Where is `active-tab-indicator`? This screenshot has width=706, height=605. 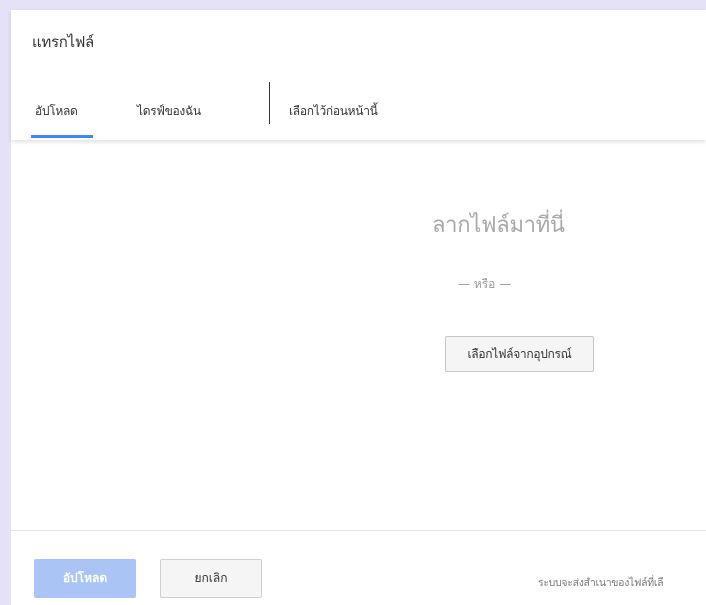 active-tab-indicator is located at coordinates (62, 136).